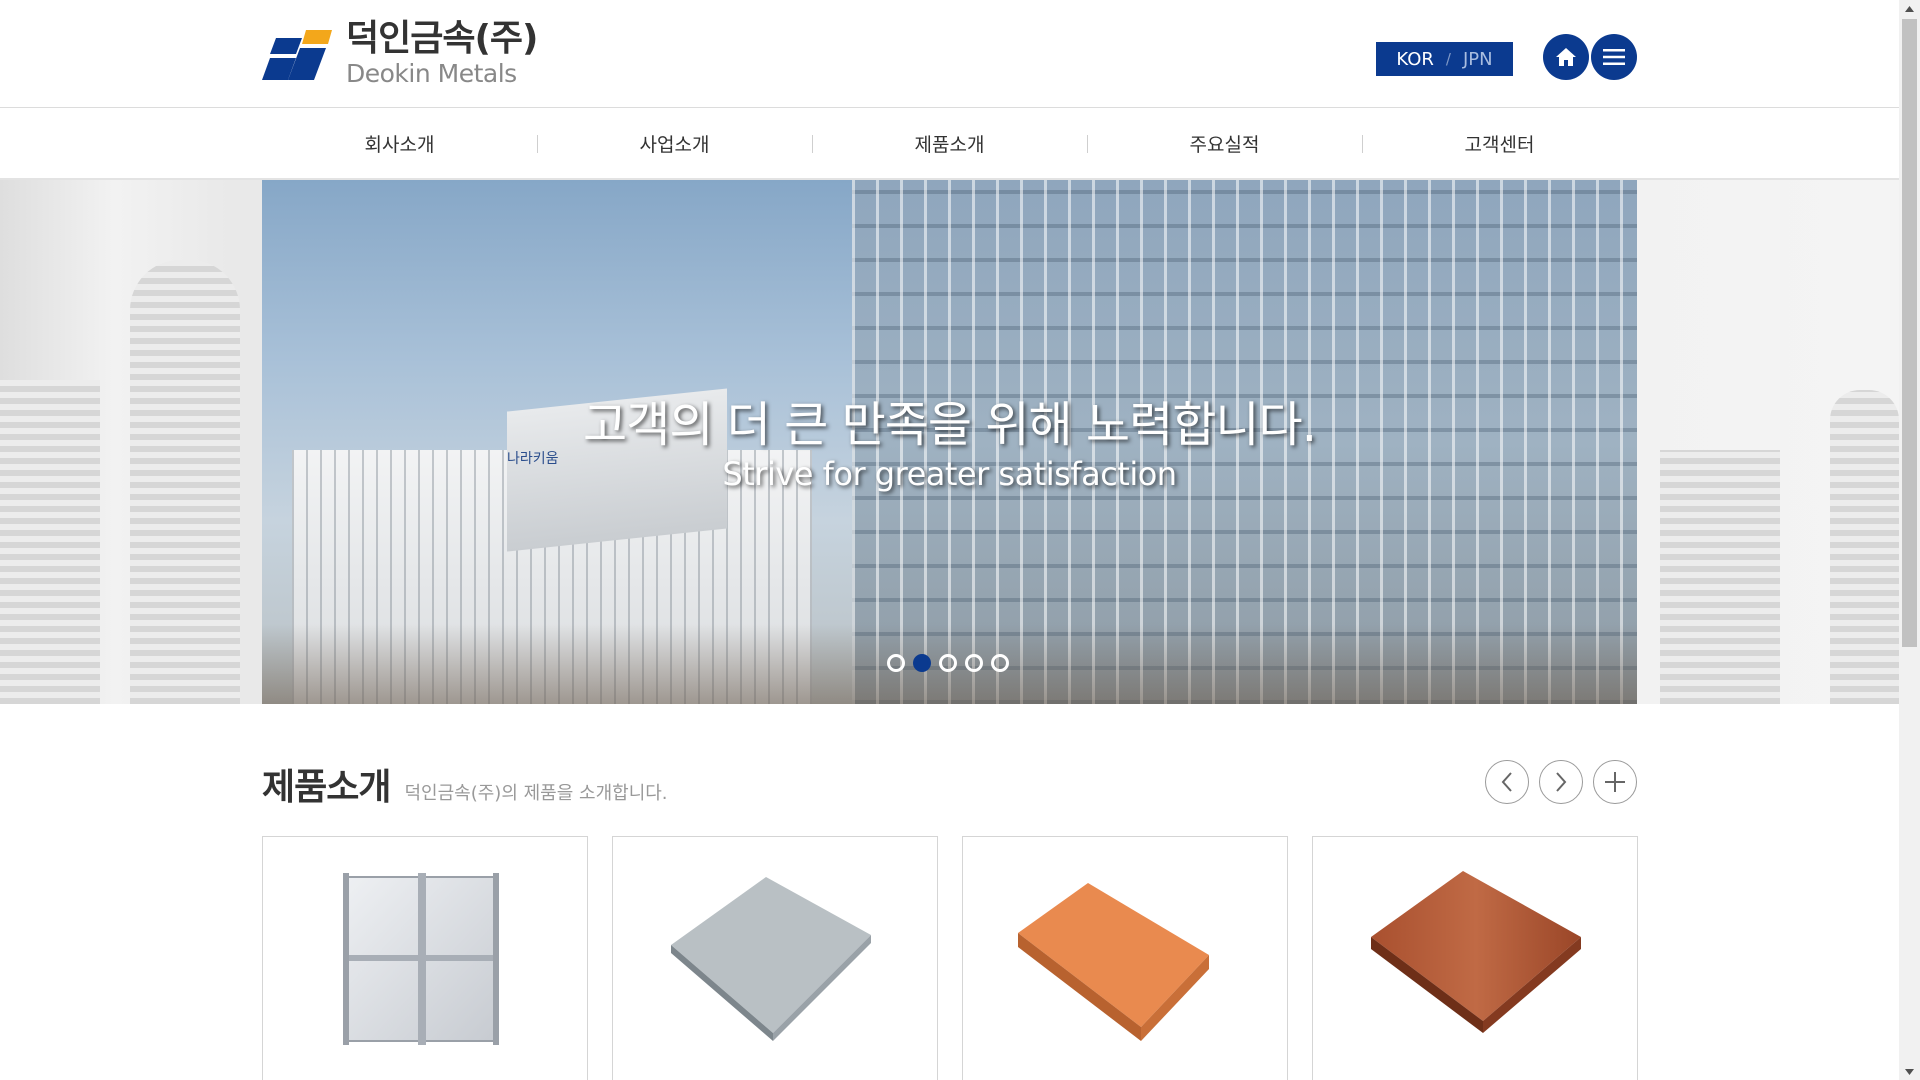 Image resolution: width=1920 pixels, height=1080 pixels. What do you see at coordinates (949, 474) in the screenshot?
I see `visual-subline: Strive for greater satisfaction` at bounding box center [949, 474].